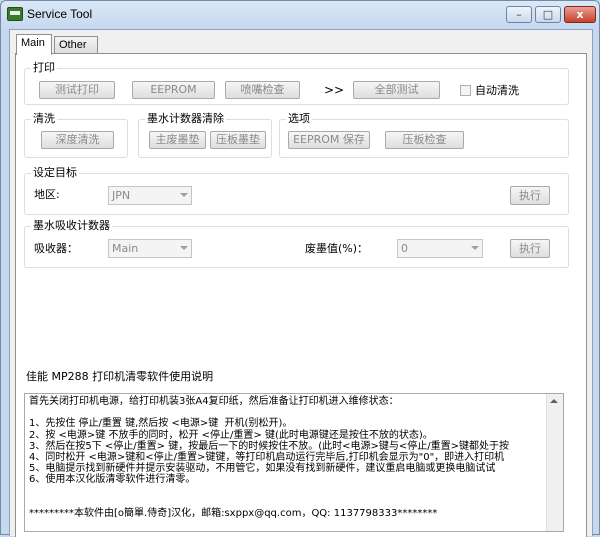 Image resolution: width=600 pixels, height=537 pixels. What do you see at coordinates (329, 140) in the screenshot?
I see `eeprom-save-button: EEPROM 保存` at bounding box center [329, 140].